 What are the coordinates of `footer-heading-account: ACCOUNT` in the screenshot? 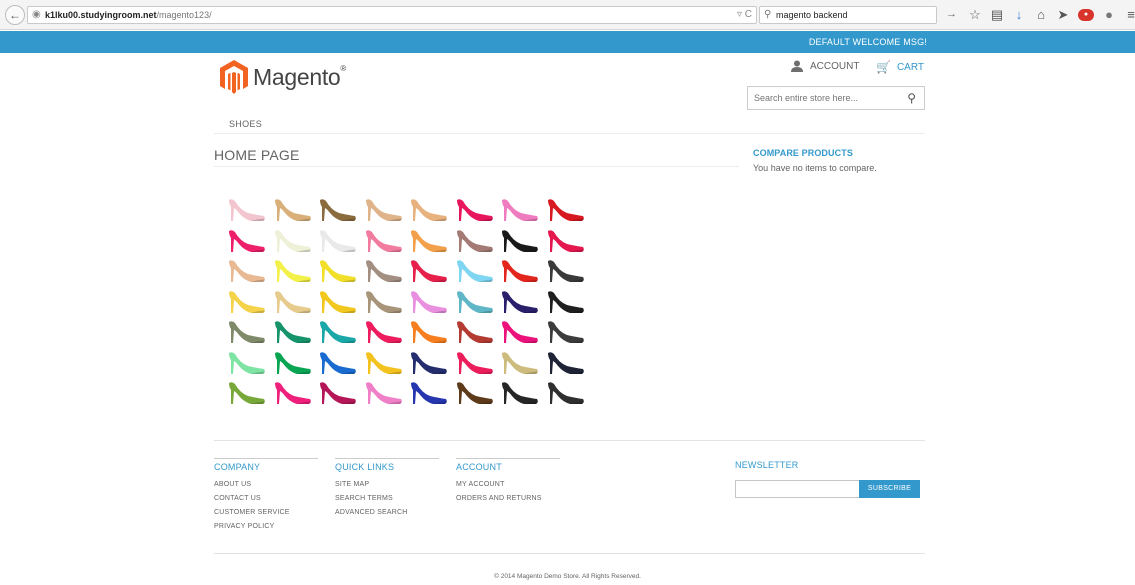 It's located at (508, 466).